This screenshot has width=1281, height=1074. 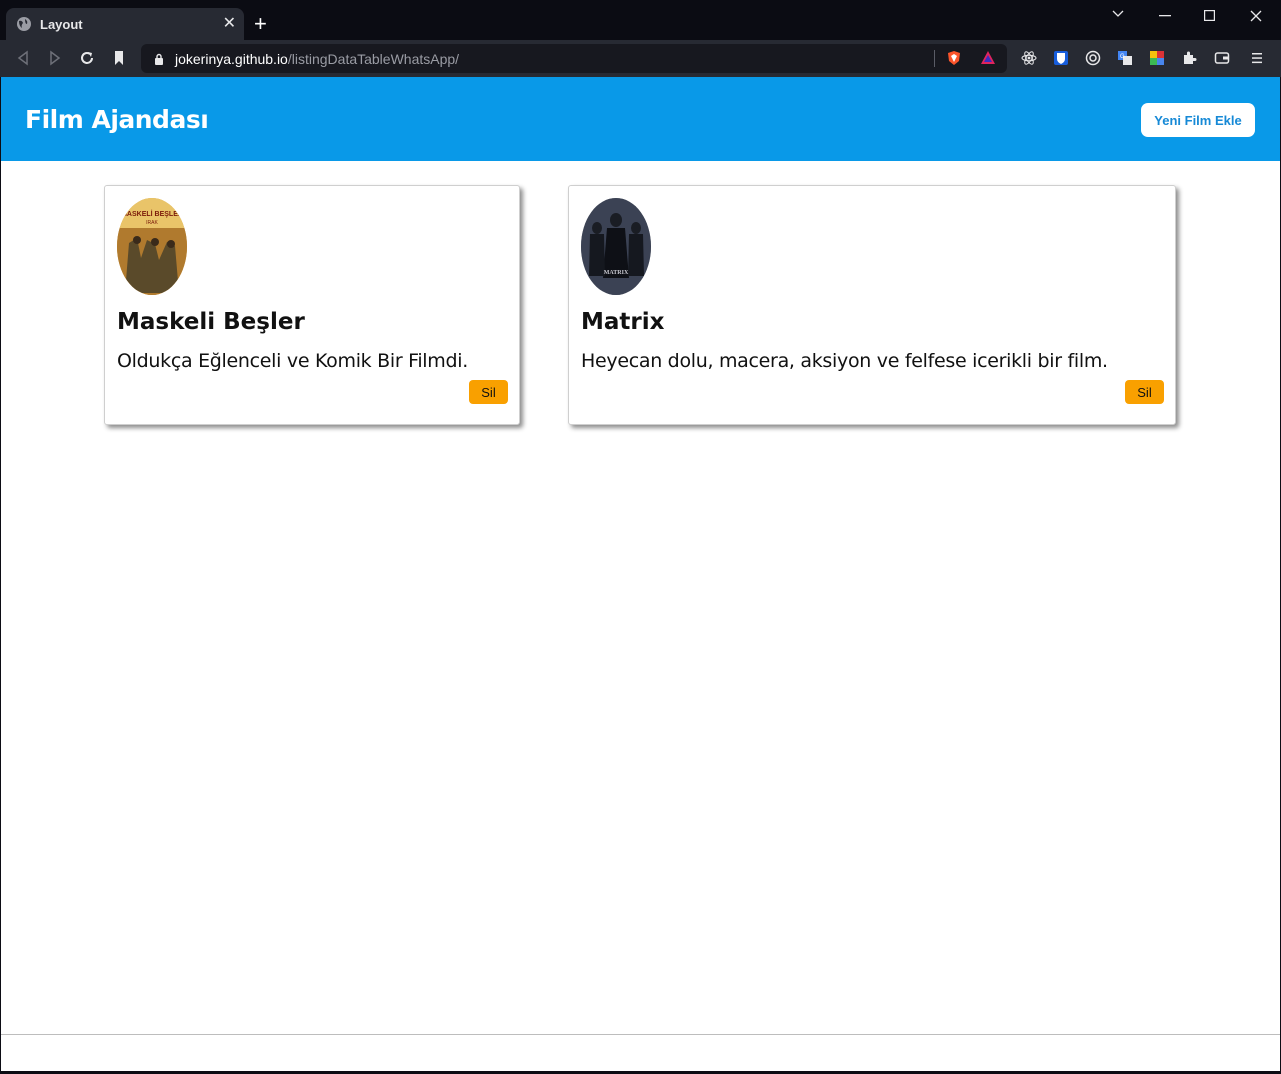 What do you see at coordinates (87, 58) in the screenshot?
I see `reload-icon` at bounding box center [87, 58].